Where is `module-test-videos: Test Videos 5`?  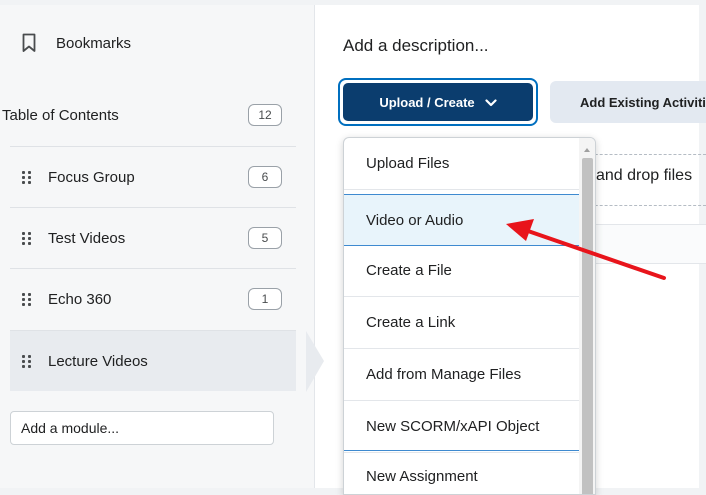
module-test-videos: Test Videos 5 is located at coordinates (153, 237).